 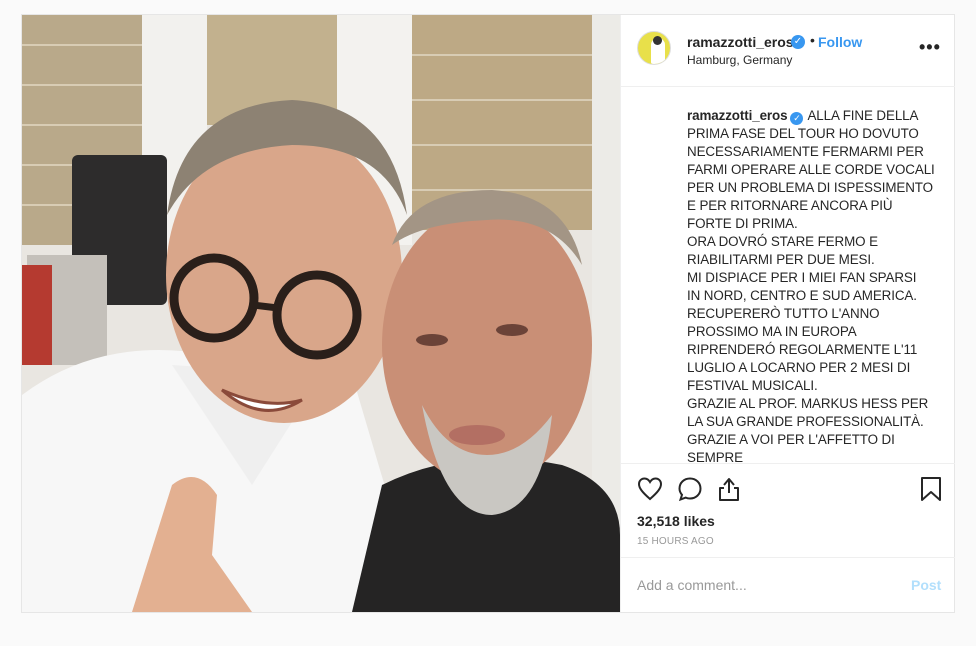 I want to click on caption-line: E PER RITORNARE ANCORA PIÙ, so click(x=790, y=205).